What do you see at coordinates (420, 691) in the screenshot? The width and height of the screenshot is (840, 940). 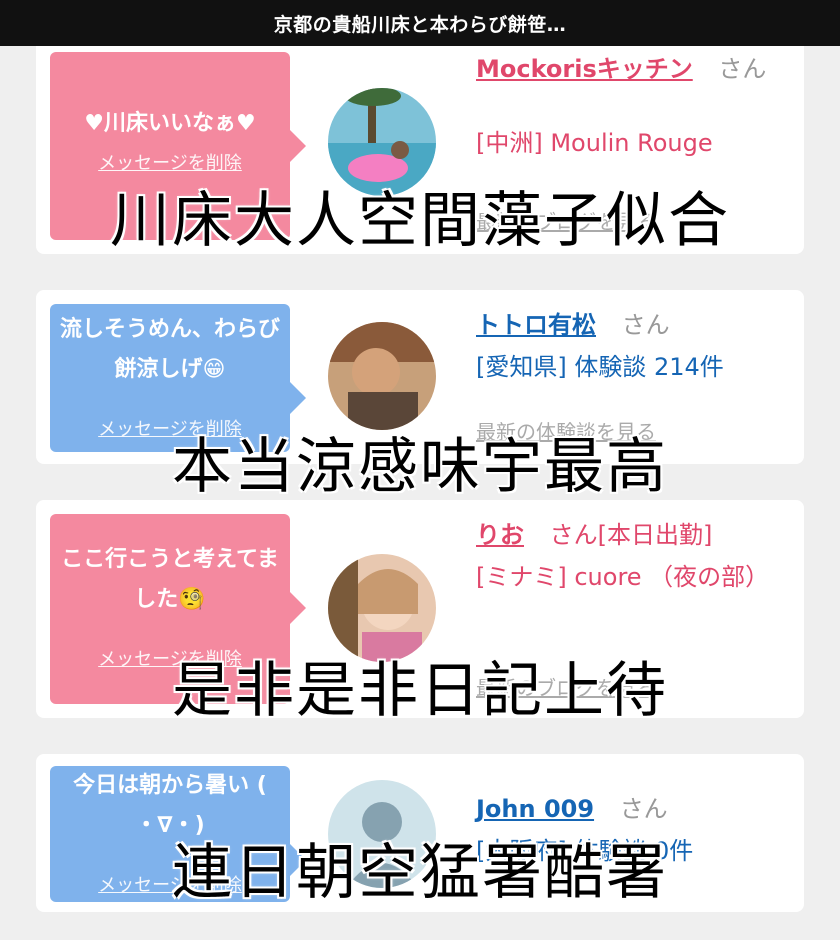 I see `subtitle-caption: 是非是非日記上待` at bounding box center [420, 691].